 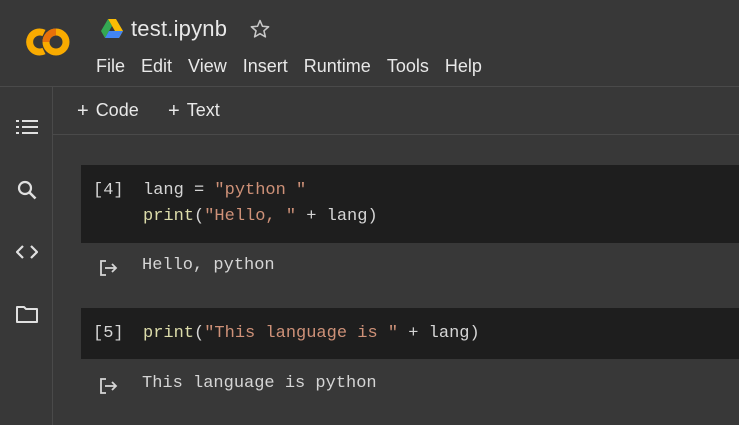 I want to click on google-drive-icon, so click(x=112, y=28).